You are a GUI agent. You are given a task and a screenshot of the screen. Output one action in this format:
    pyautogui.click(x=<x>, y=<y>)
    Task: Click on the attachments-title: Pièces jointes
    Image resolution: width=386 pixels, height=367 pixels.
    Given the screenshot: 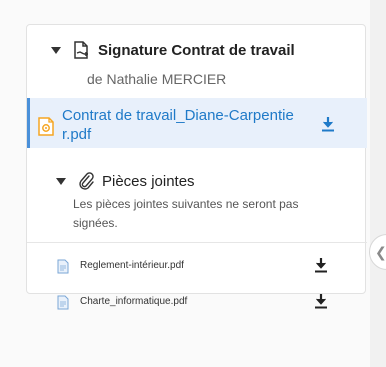 What is the action you would take?
    pyautogui.click(x=148, y=181)
    